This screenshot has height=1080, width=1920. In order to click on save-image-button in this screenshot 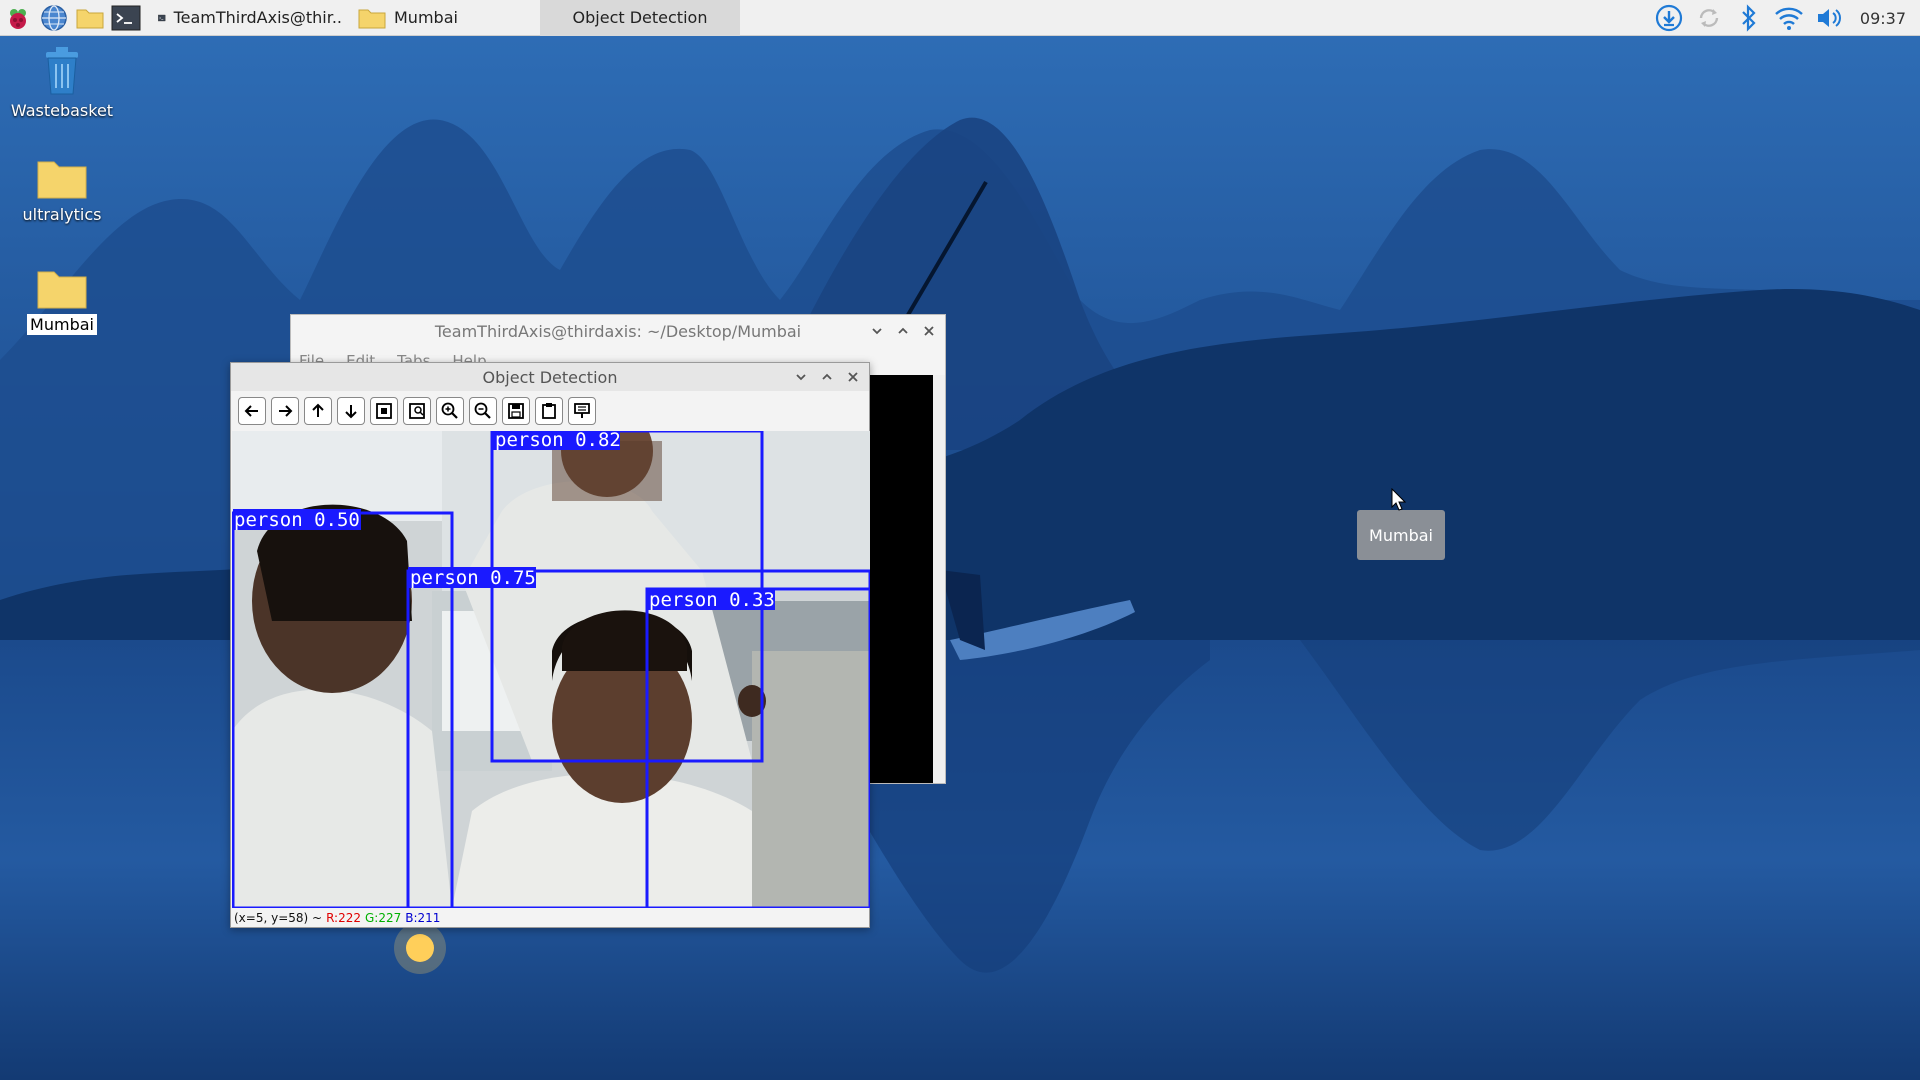, I will do `click(516, 411)`.